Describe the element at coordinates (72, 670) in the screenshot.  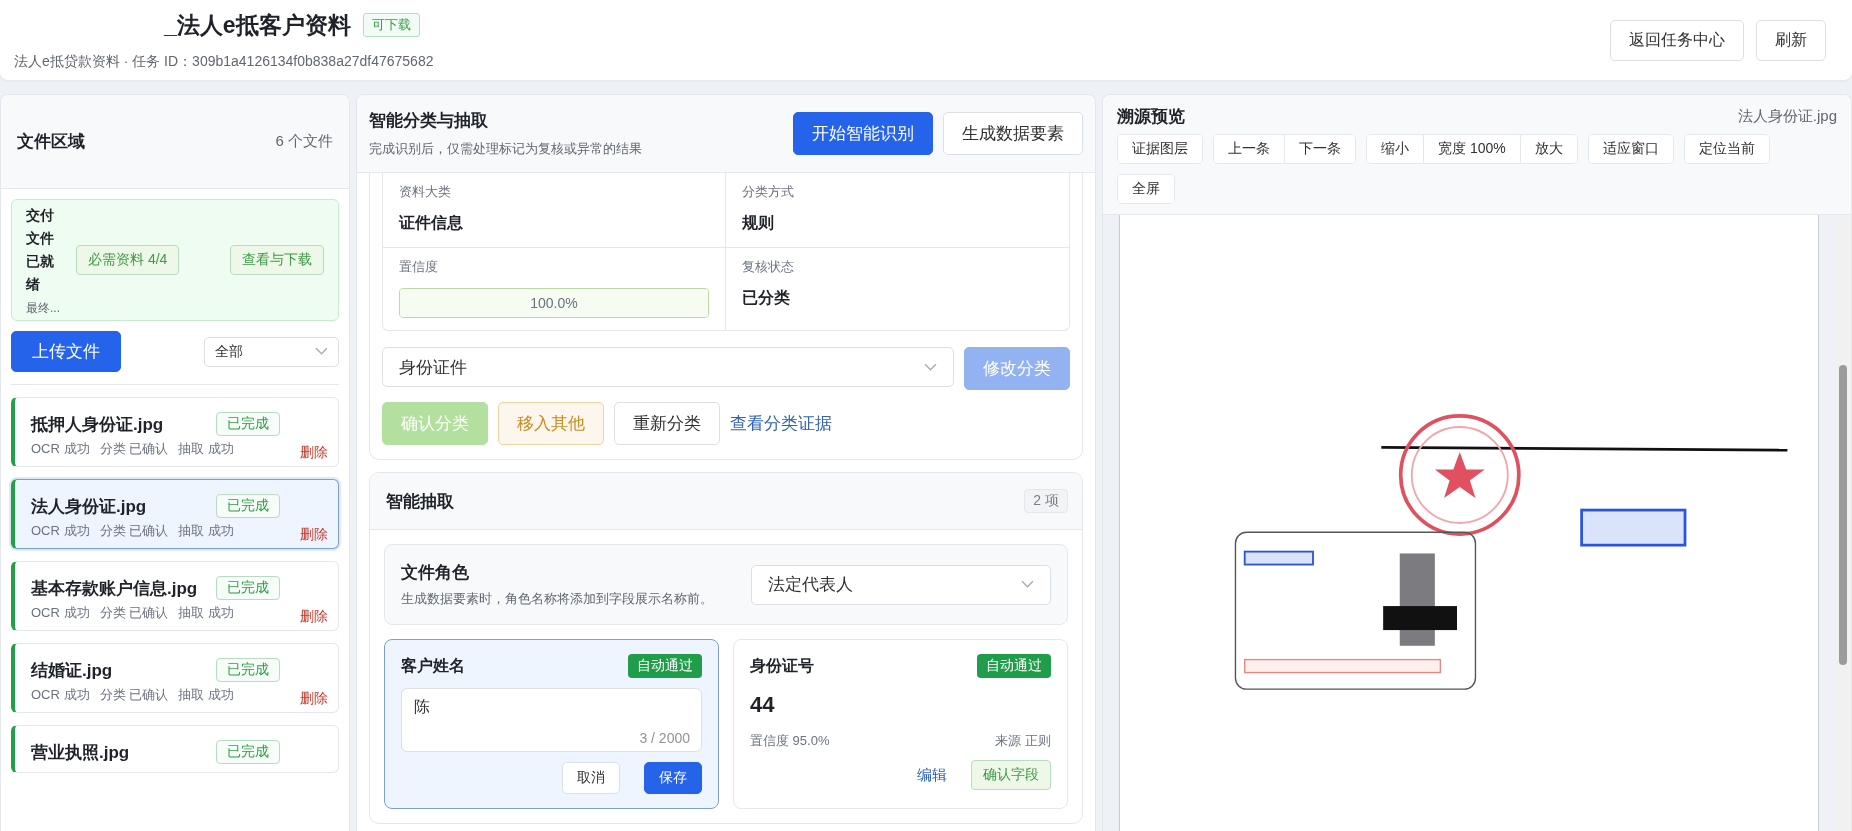
I see `file-name: 结婚证.jpg` at that location.